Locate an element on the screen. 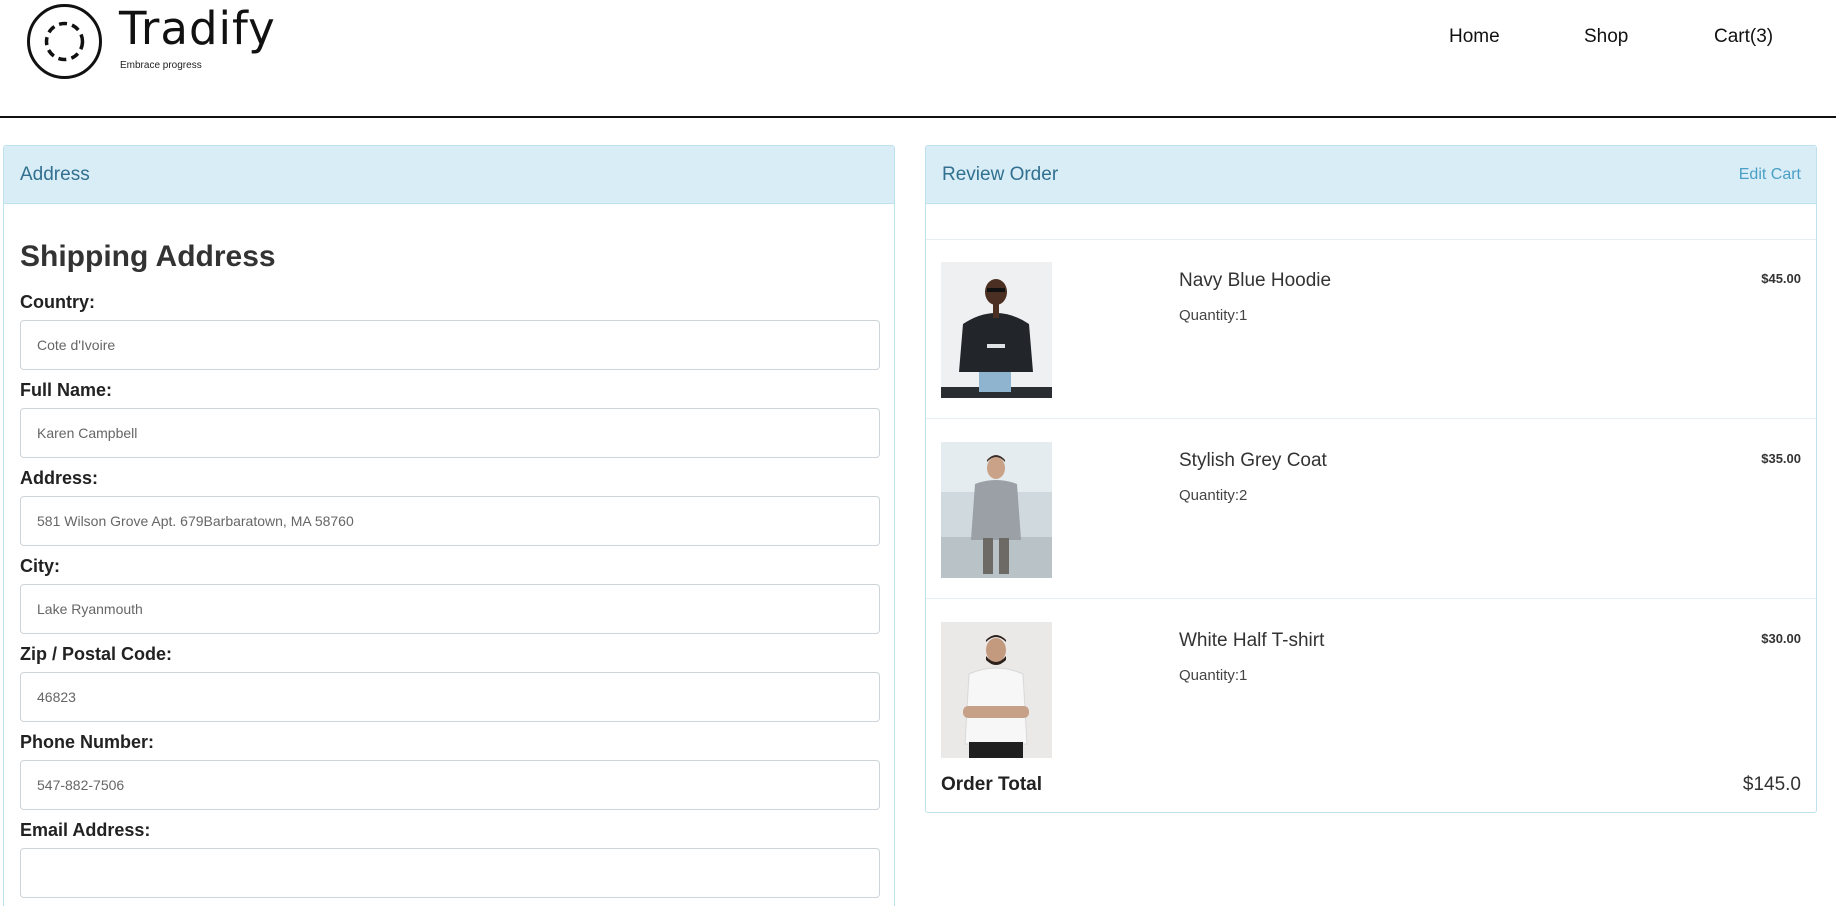 Image resolution: width=1836 pixels, height=906 pixels. review-order-header: Review Order Edit Cart is located at coordinates (1371, 175).